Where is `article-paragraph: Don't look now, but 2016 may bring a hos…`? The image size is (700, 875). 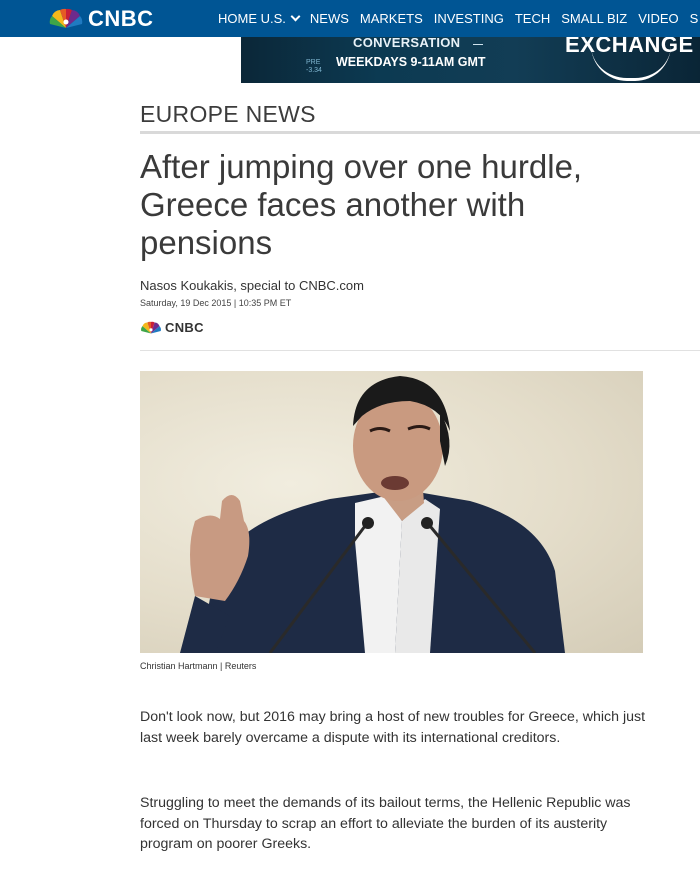 article-paragraph: Don't look now, but 2016 may bring a hos… is located at coordinates (393, 727).